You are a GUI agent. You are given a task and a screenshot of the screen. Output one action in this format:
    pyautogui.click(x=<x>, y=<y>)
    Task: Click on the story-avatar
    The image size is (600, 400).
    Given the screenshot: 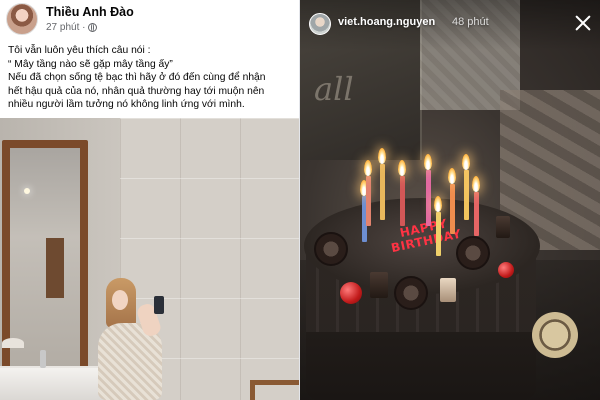 What is the action you would take?
    pyautogui.click(x=320, y=24)
    